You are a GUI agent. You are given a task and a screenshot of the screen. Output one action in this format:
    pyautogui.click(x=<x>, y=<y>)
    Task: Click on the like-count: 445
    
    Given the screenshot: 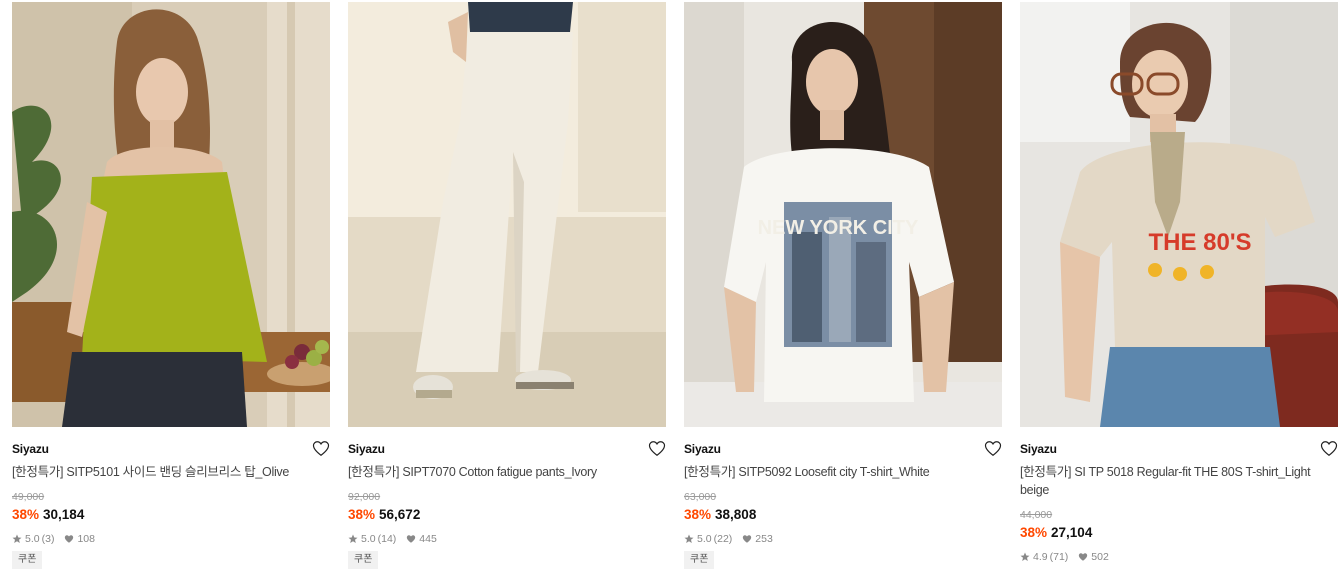 What is the action you would take?
    pyautogui.click(x=428, y=539)
    